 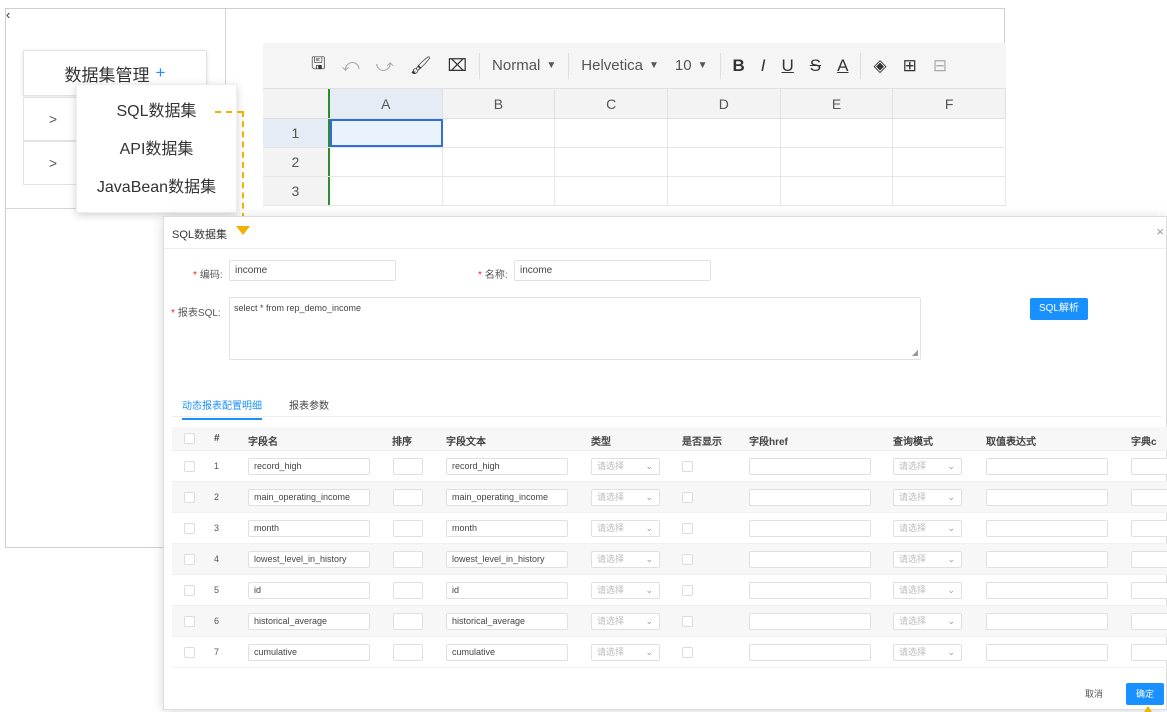 I want to click on field-text-input: month, so click(x=507, y=528).